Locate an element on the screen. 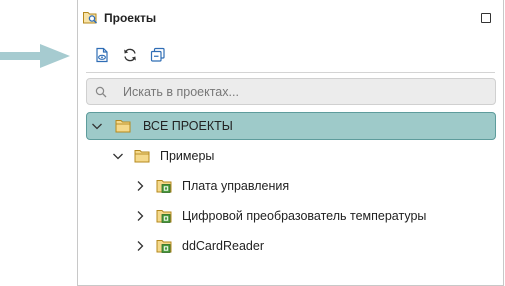  tree-node-project: Цифровой преобразователь температуры is located at coordinates (314, 216).